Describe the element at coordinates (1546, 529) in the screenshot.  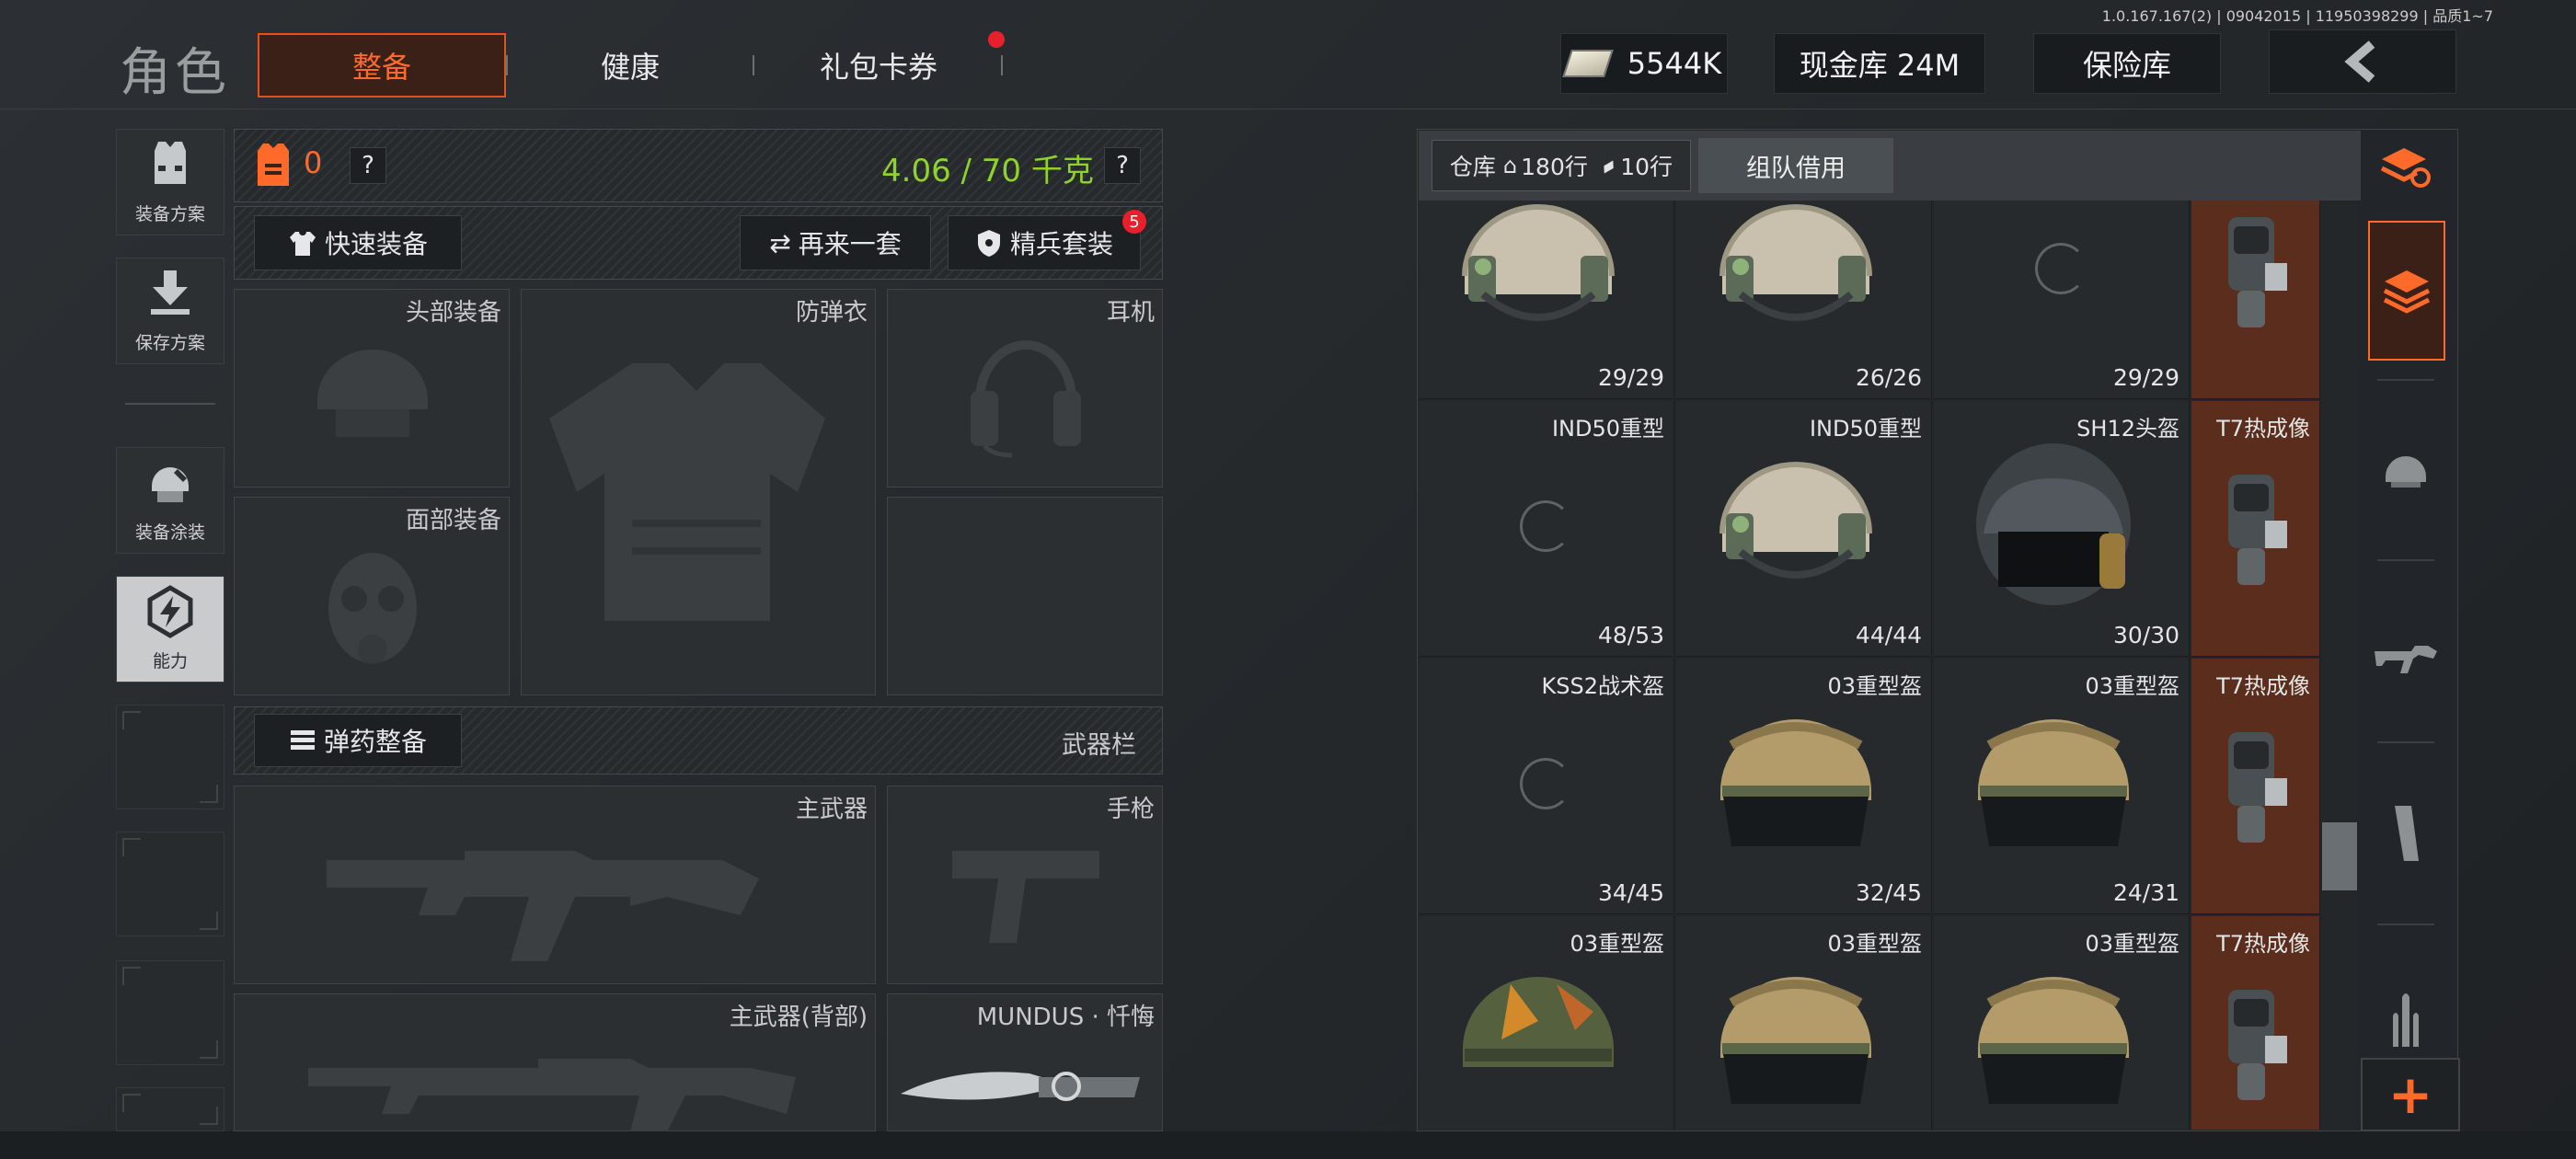
I see `inventory-item: IND50重型 48/53` at that location.